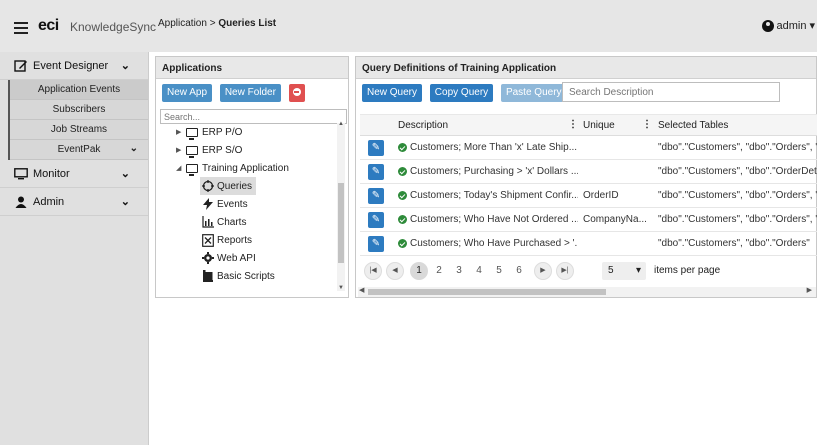  I want to click on page-button: 4, so click(479, 271).